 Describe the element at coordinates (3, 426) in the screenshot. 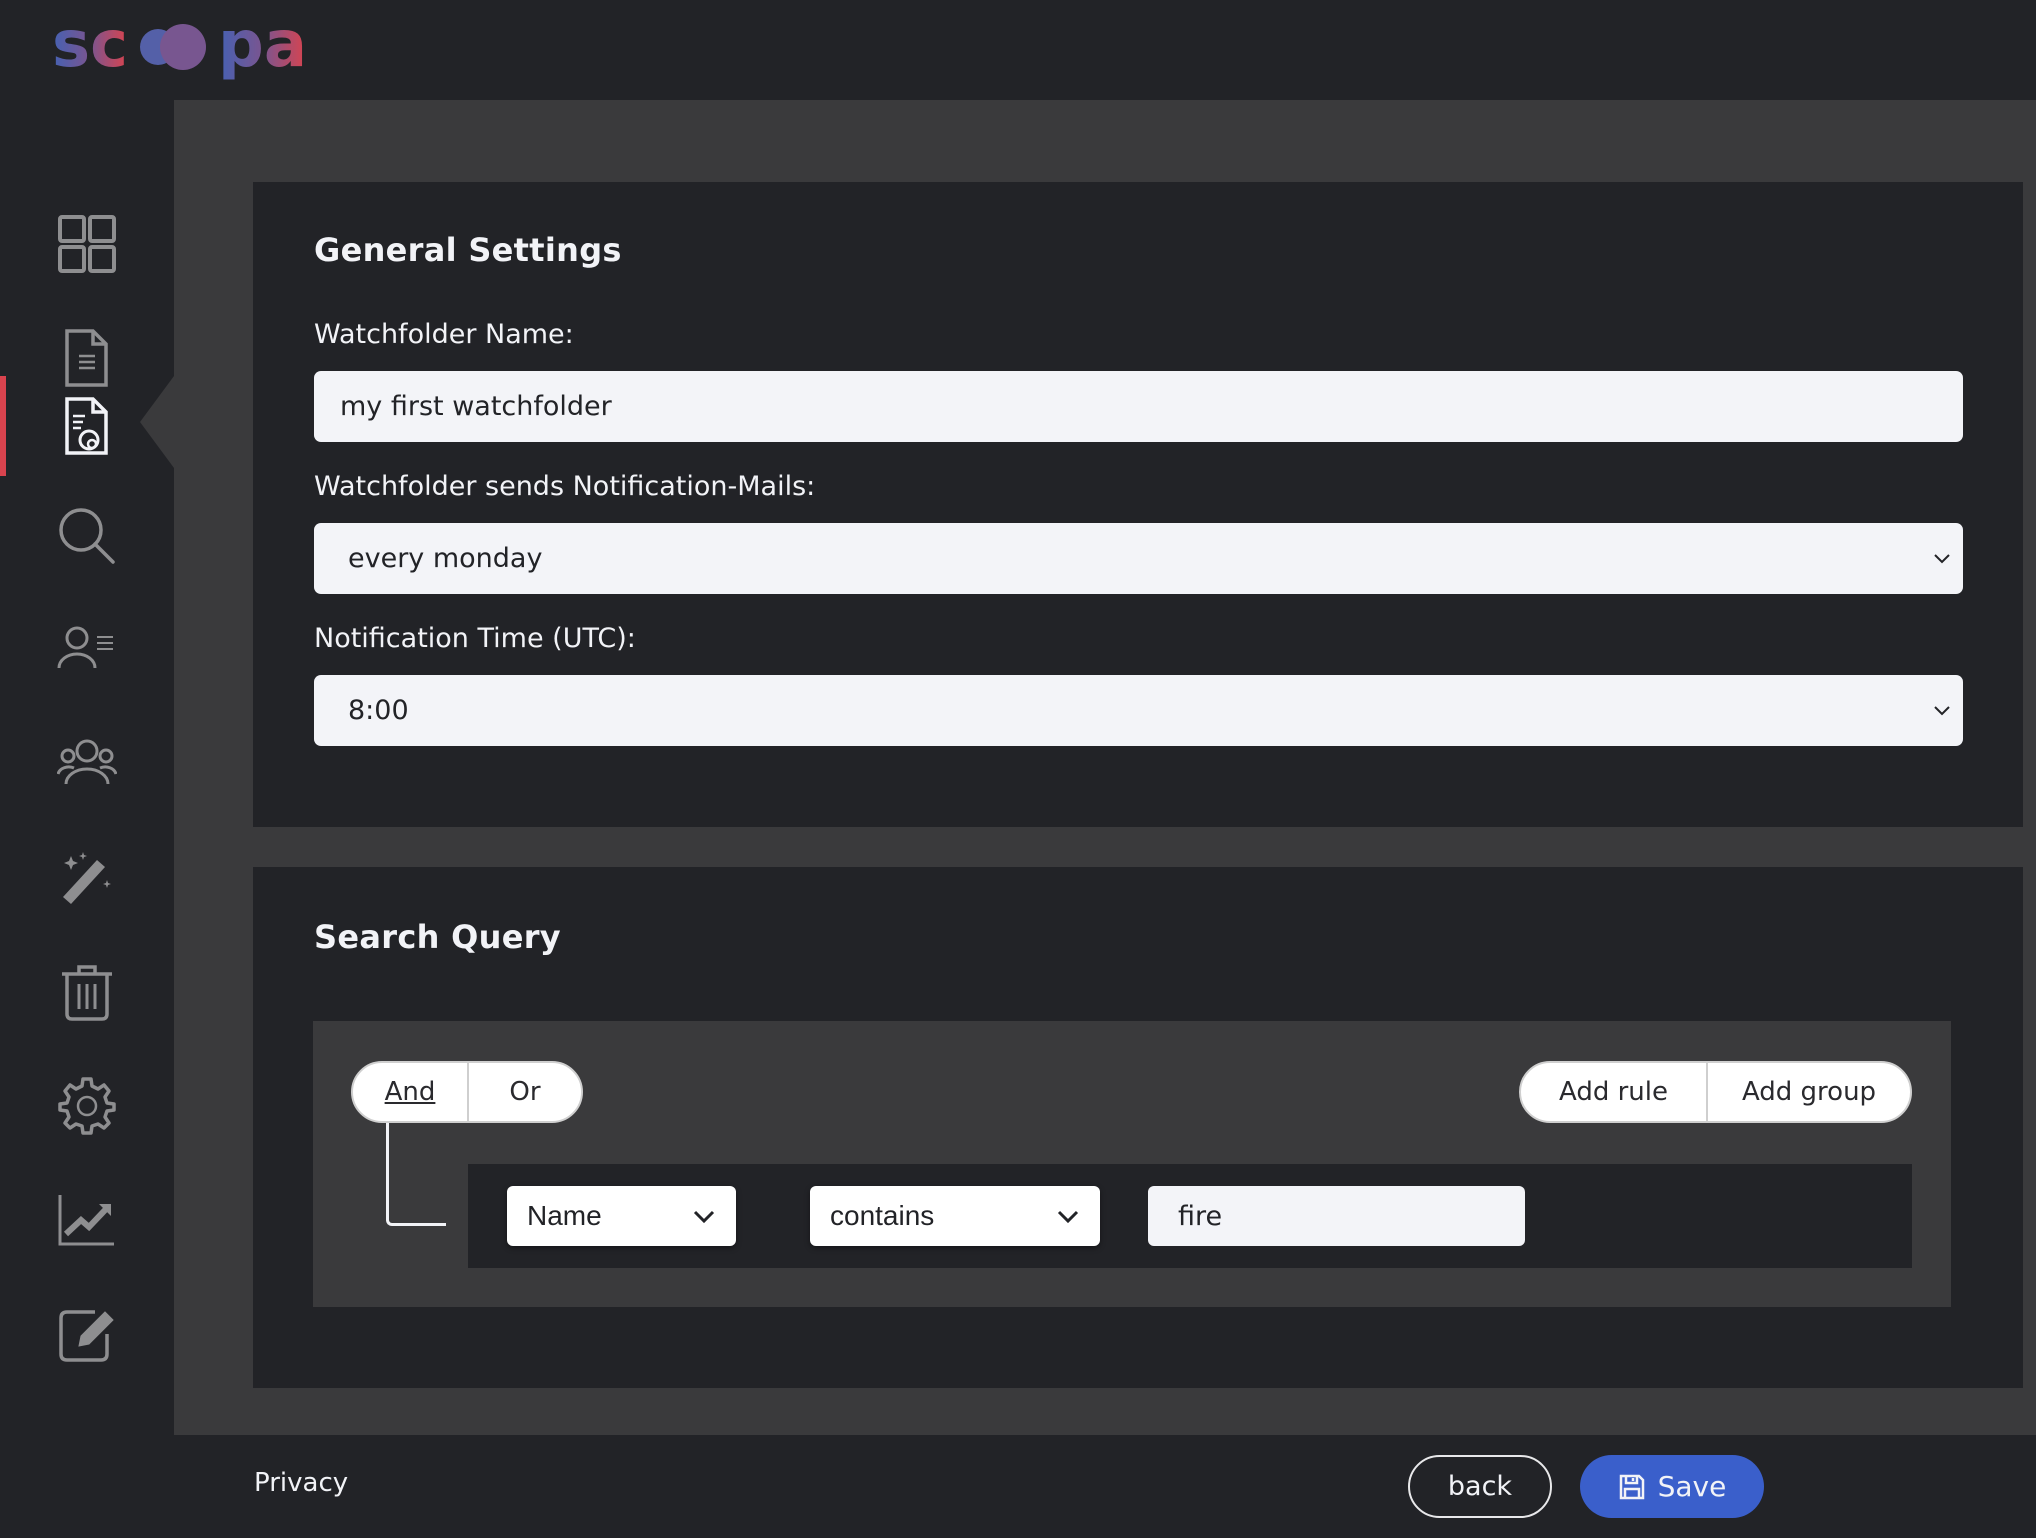

I see `active-indicator` at that location.